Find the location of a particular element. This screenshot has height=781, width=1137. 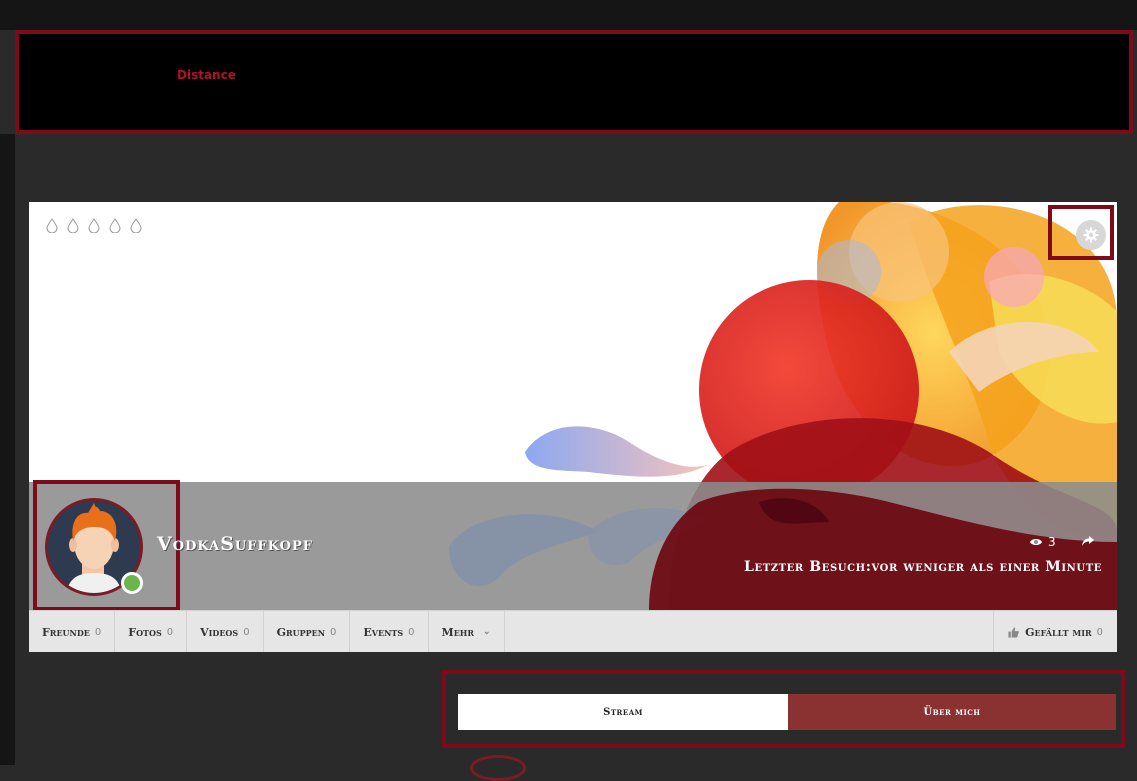

gear-icon is located at coordinates (1091, 235).